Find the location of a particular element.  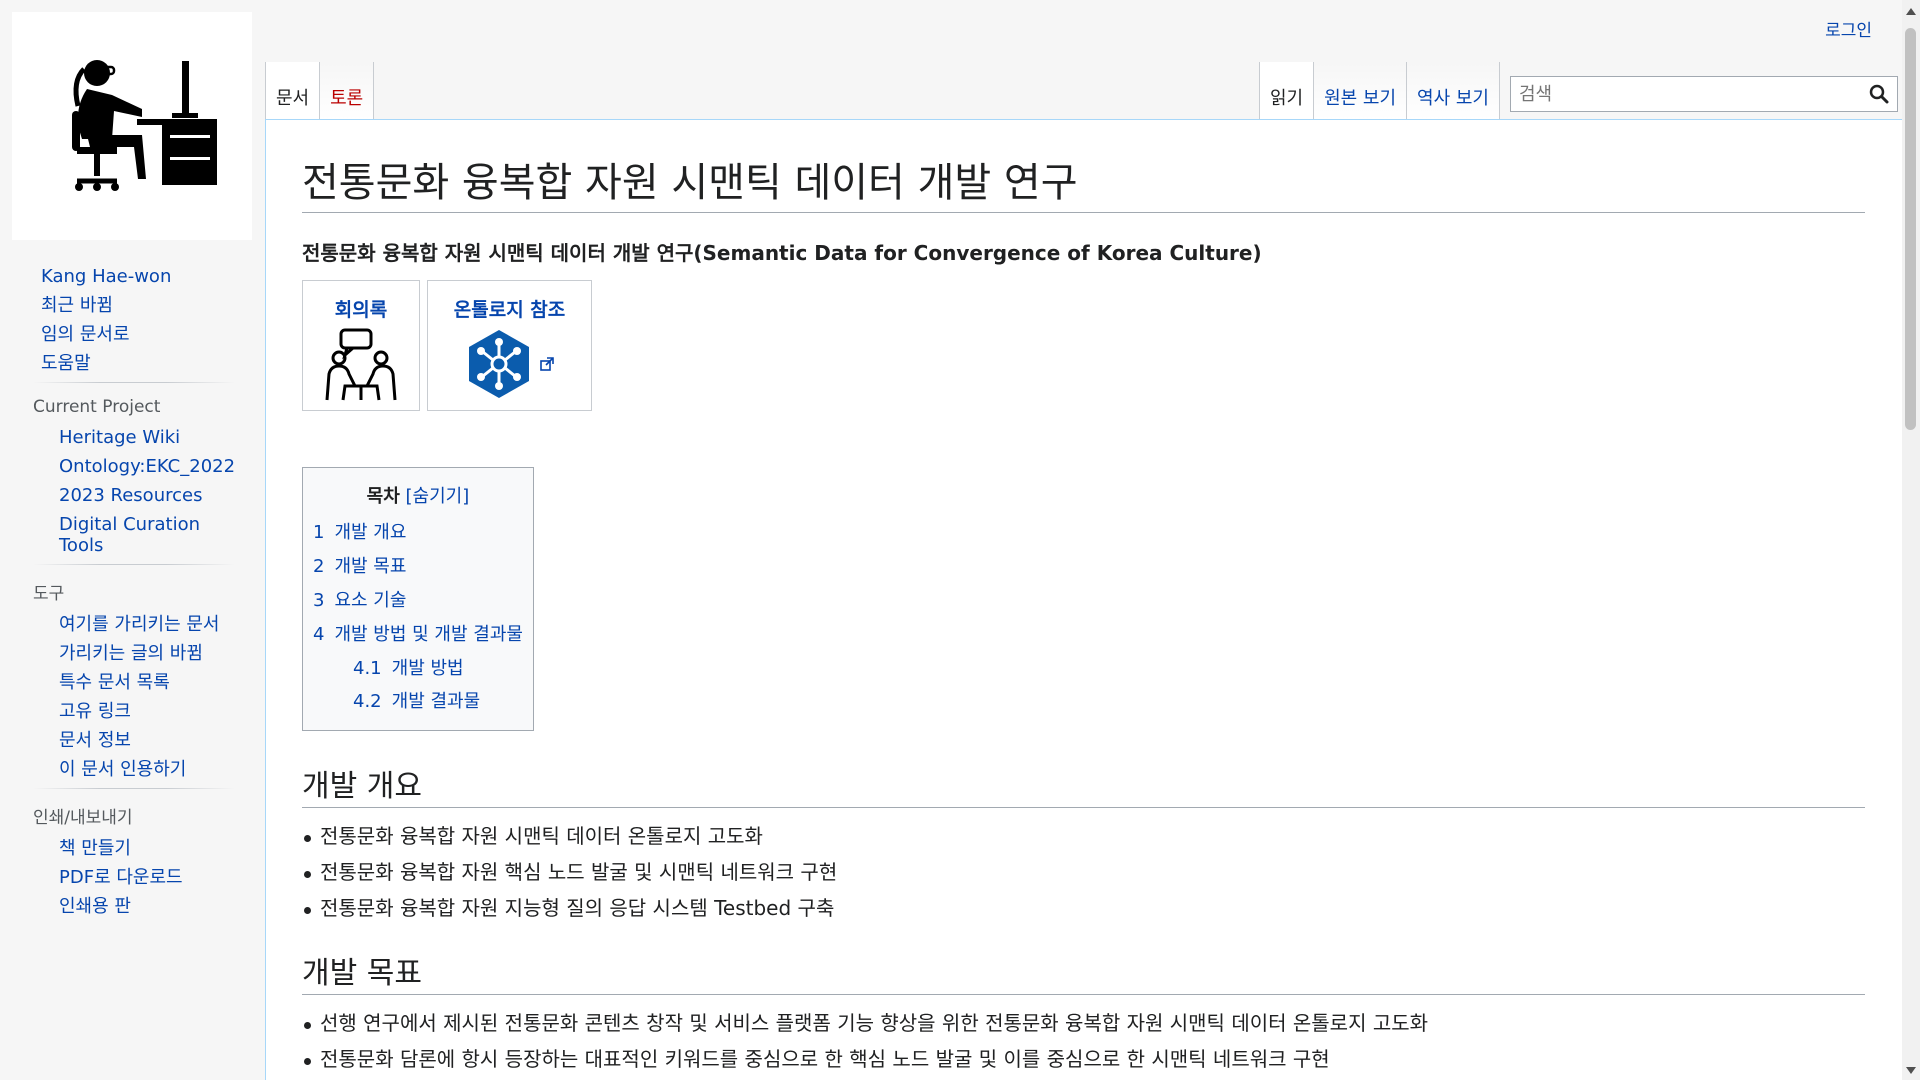

meeting-icon is located at coordinates (361, 364).